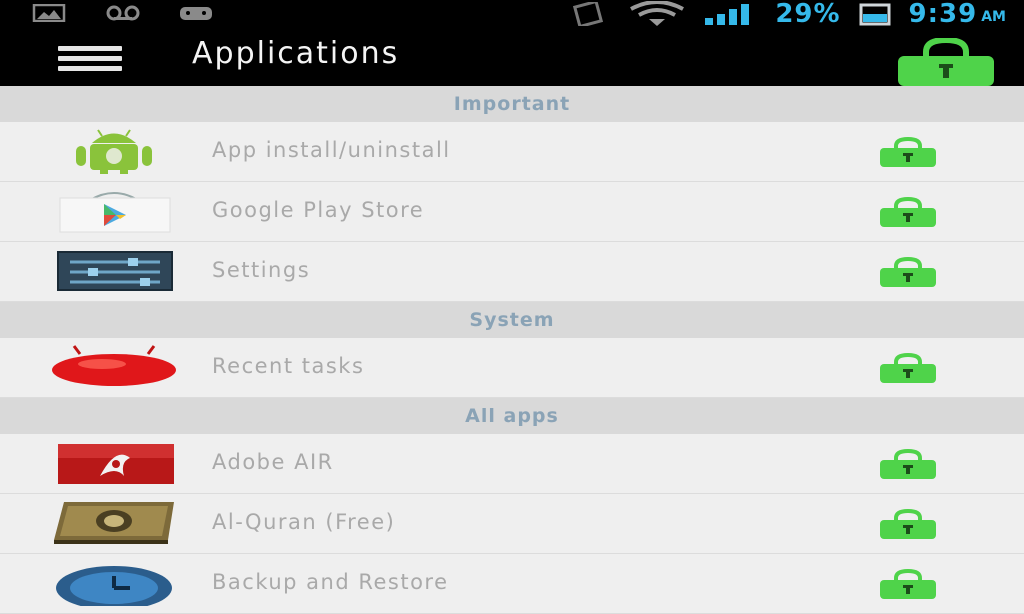 This screenshot has height=614, width=1024. Describe the element at coordinates (196, 13) in the screenshot. I see `gamepad-notification-icon` at that location.